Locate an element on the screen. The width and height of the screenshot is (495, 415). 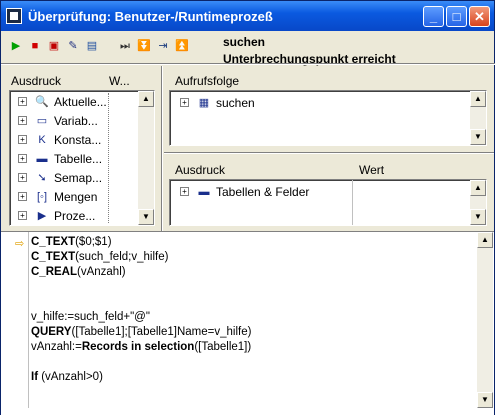
watch-value-header: Wert is located at coordinates (371, 170).